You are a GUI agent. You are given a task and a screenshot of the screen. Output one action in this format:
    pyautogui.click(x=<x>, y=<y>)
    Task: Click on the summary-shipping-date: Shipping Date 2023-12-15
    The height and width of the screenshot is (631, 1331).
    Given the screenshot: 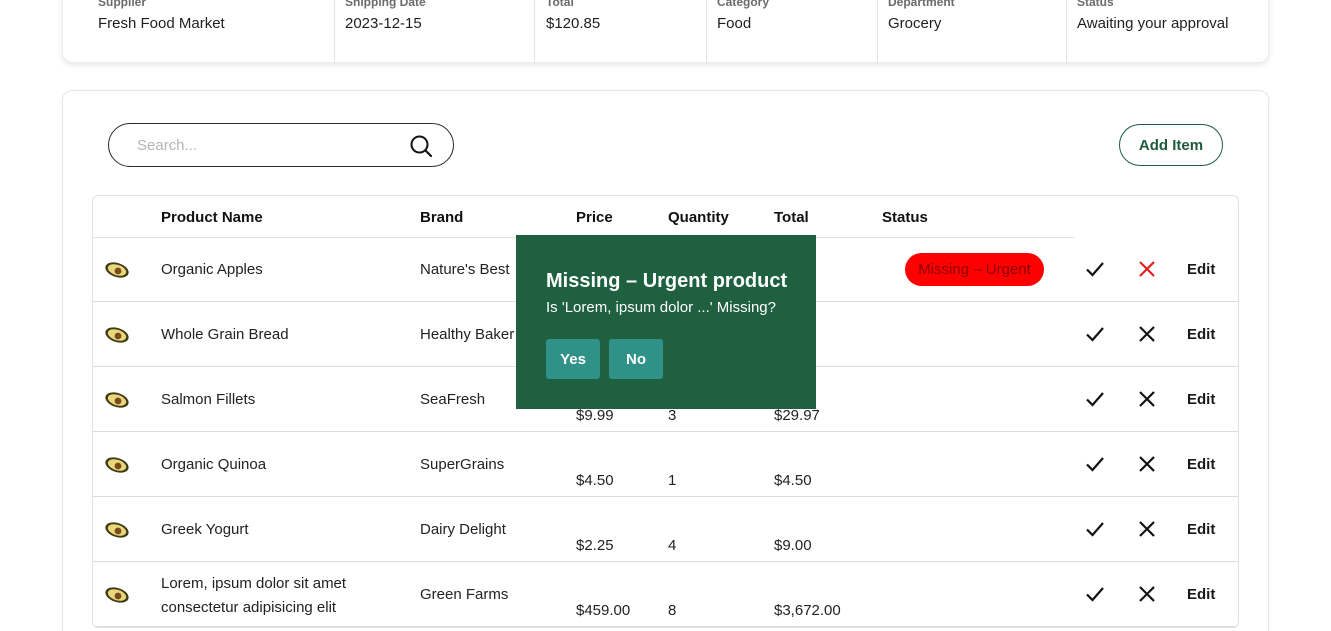 What is the action you would take?
    pyautogui.click(x=380, y=32)
    